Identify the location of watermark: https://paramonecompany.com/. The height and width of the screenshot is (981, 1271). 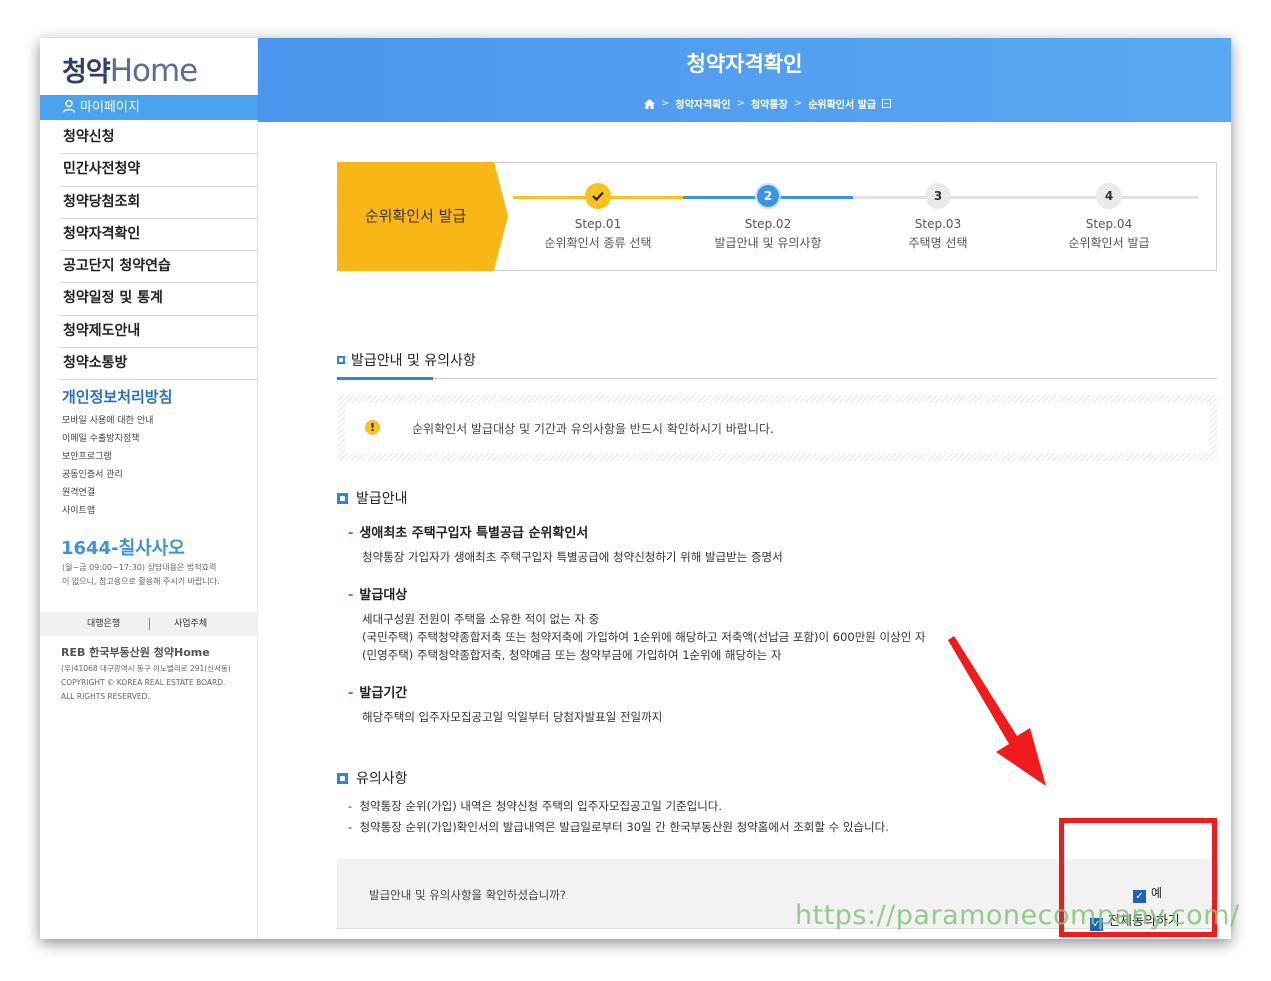
(1017, 915).